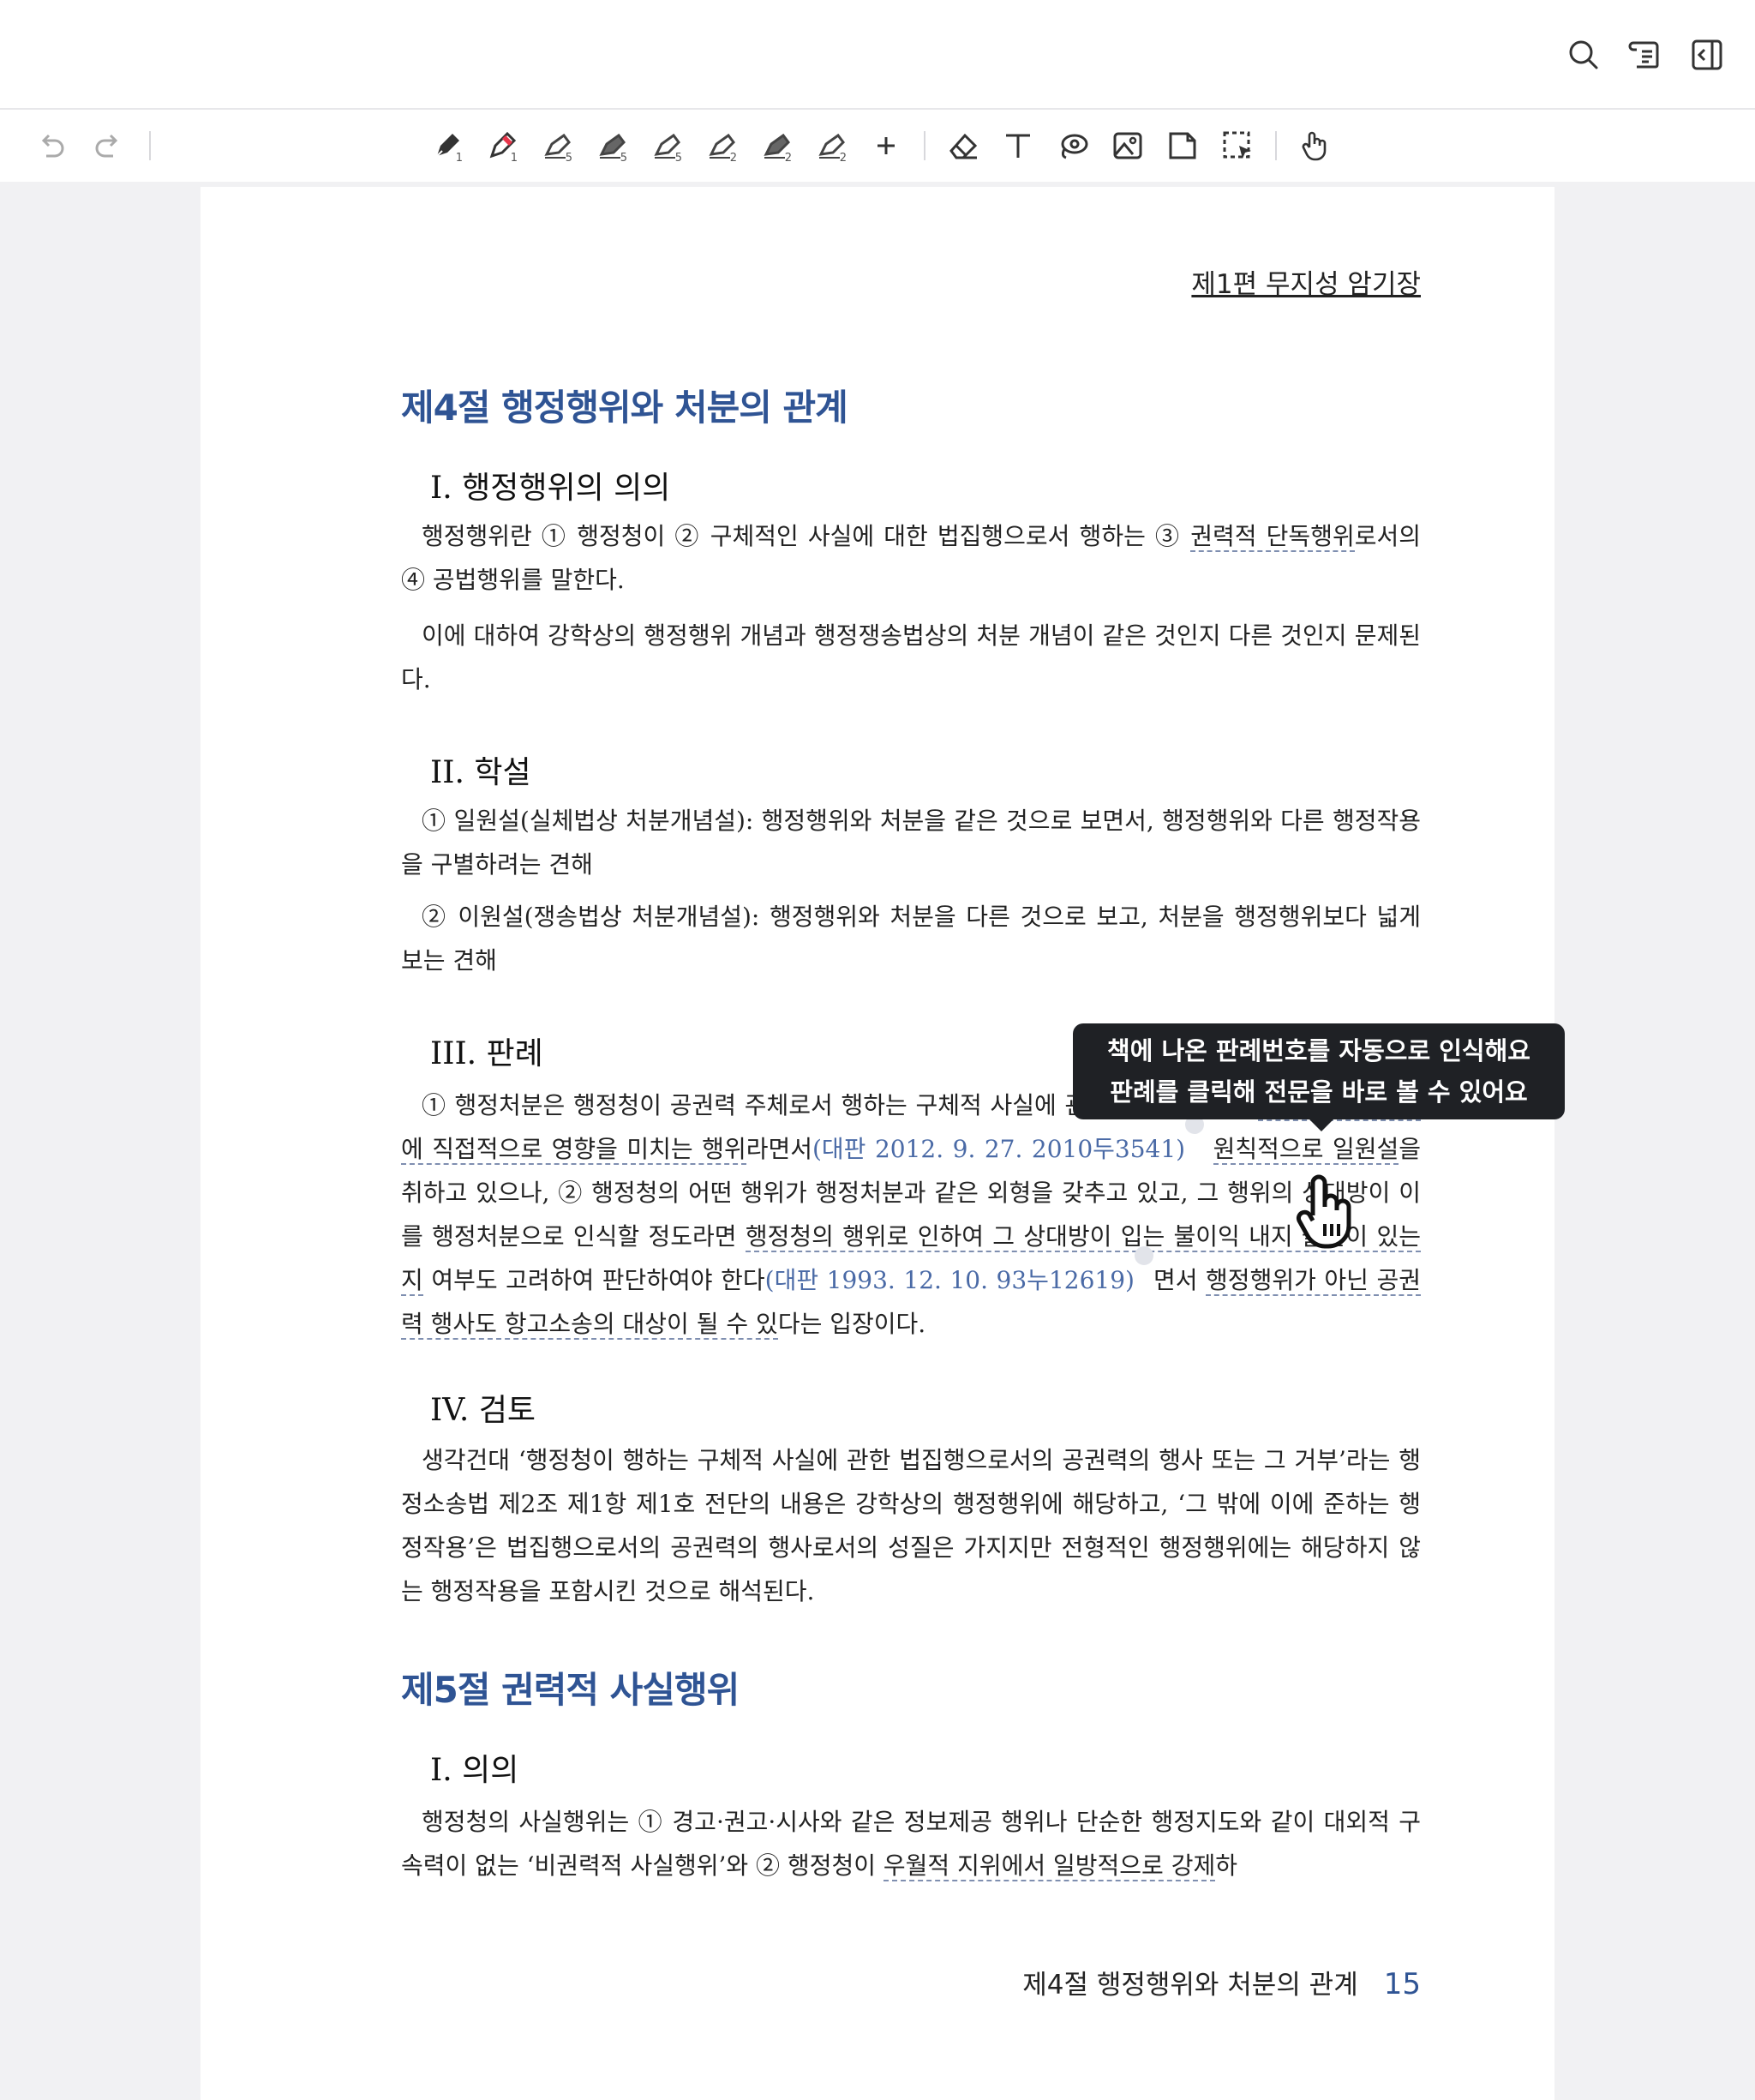 Image resolution: width=1755 pixels, height=2100 pixels. Describe the element at coordinates (570, 1690) in the screenshot. I see `chapter-5-title: 제5절 권력적 사실행위` at that location.